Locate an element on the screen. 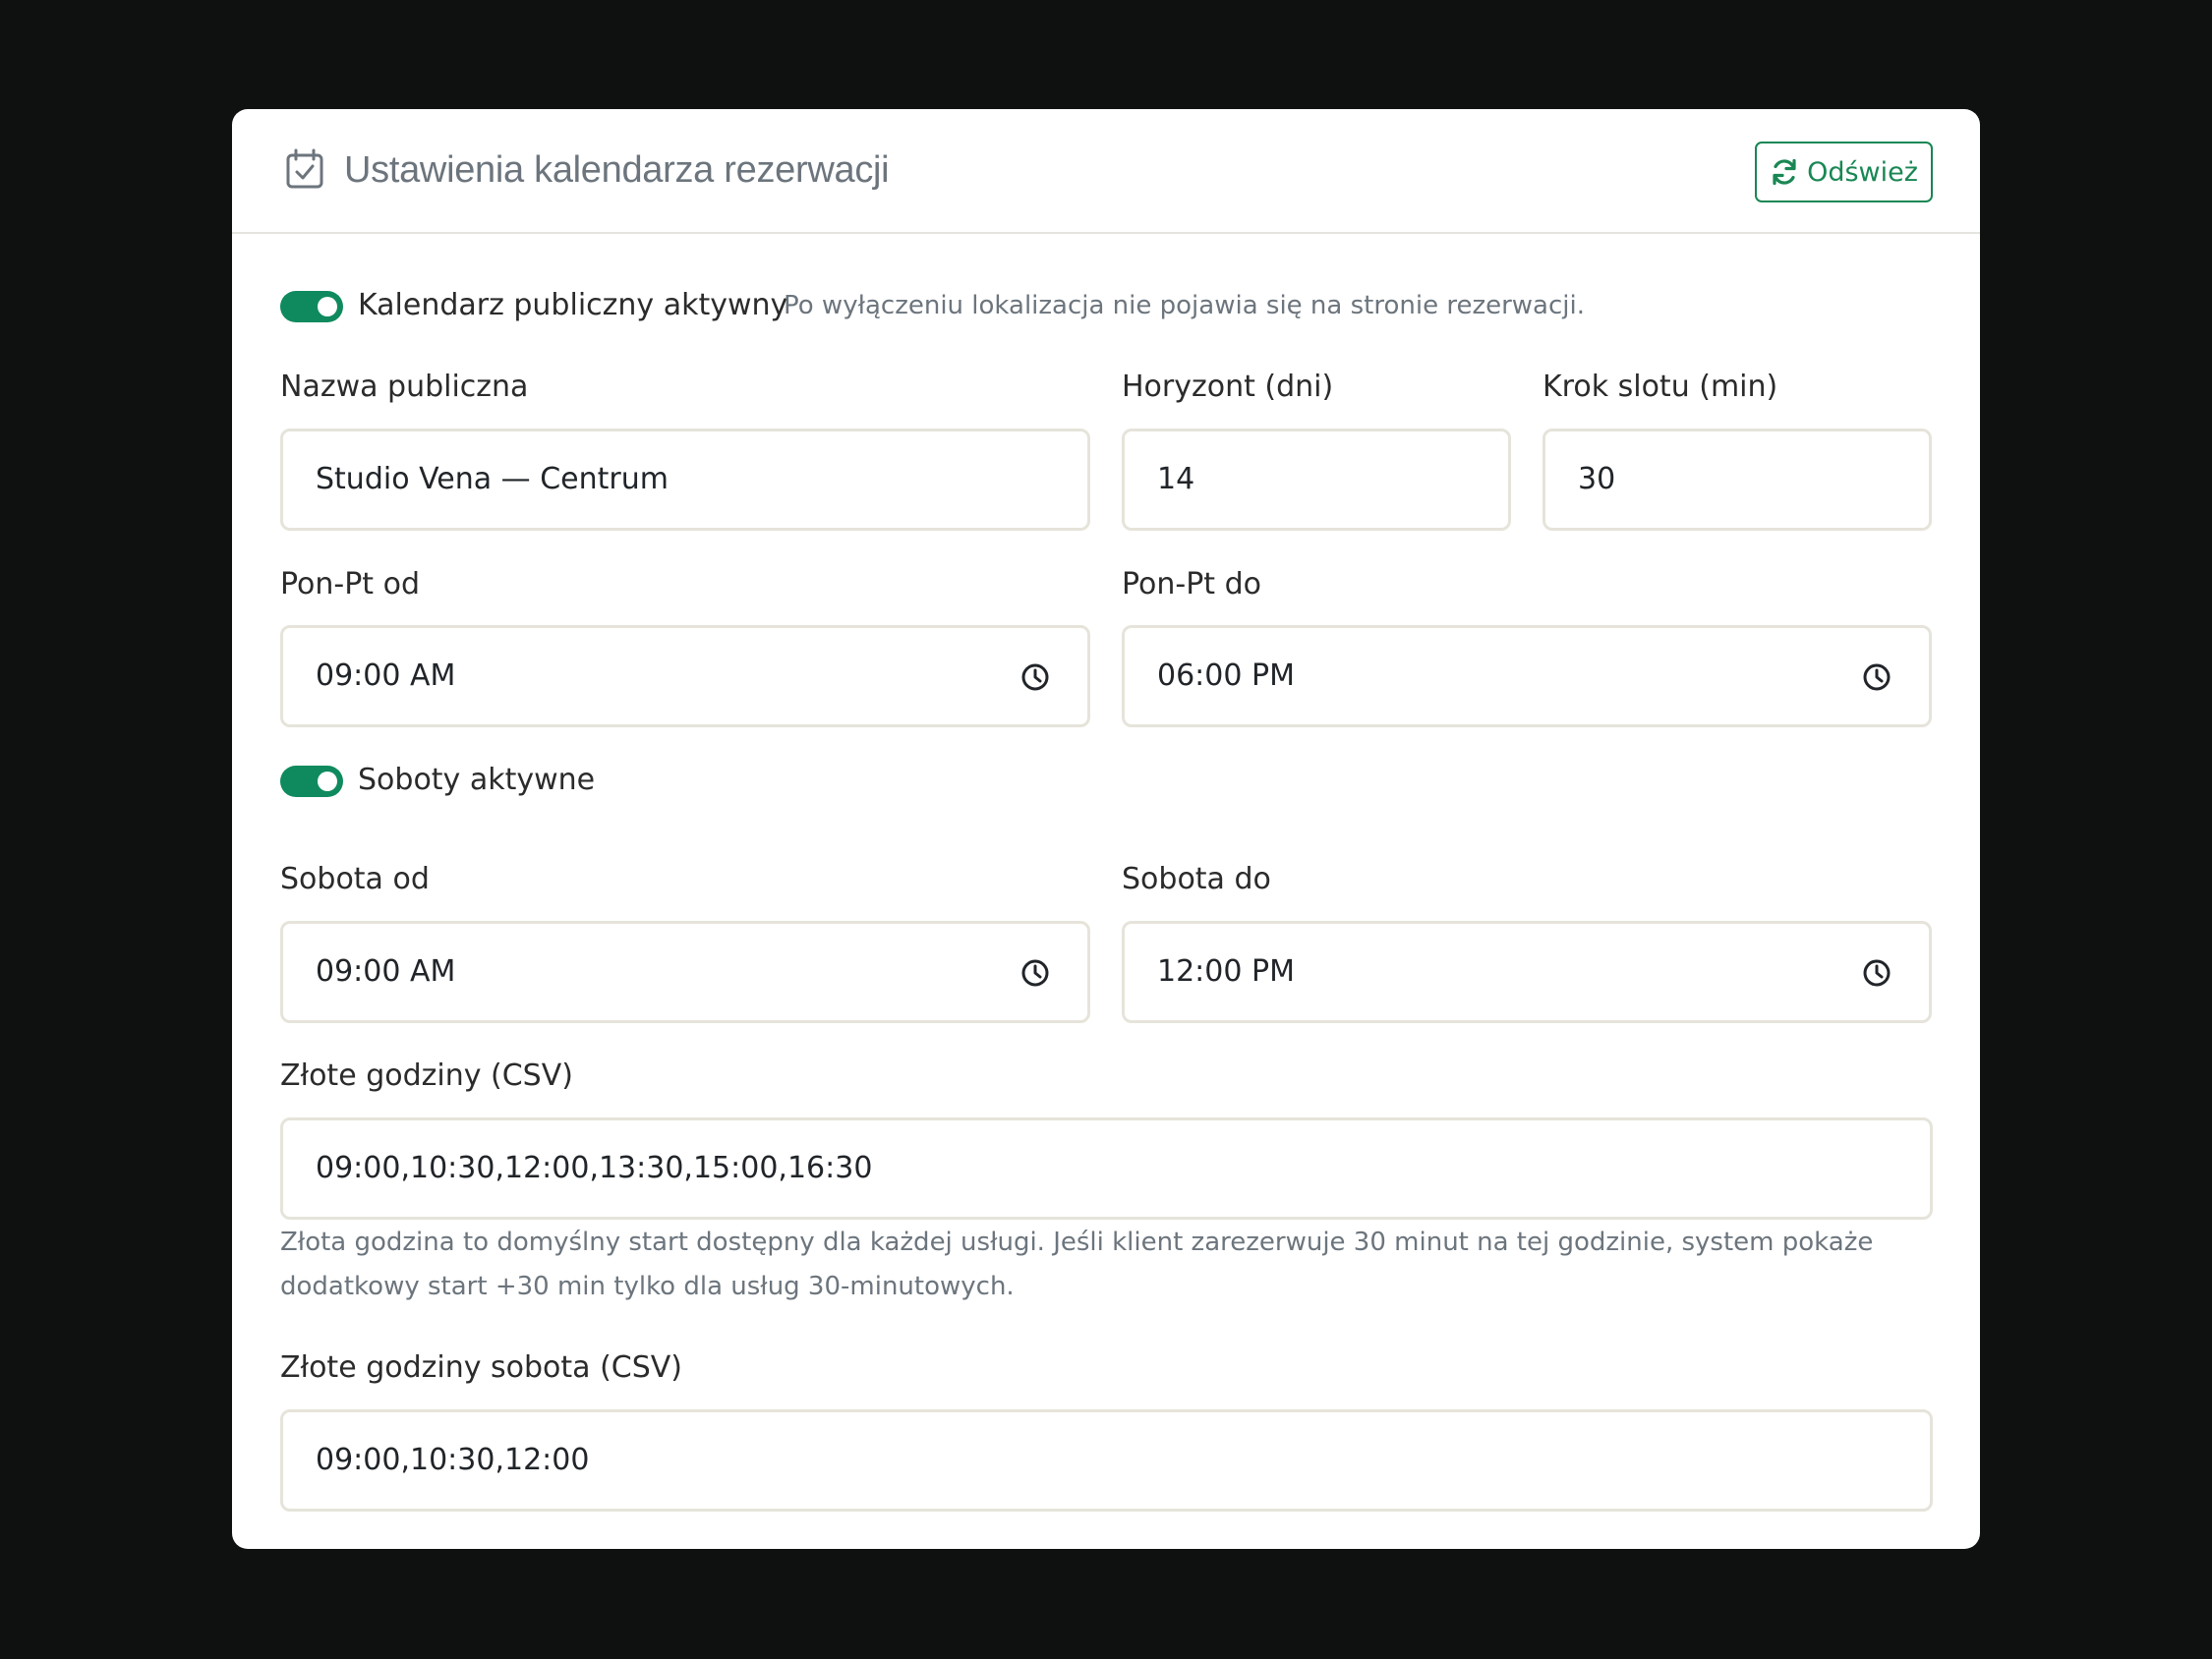  weekday-from-time-input: 09:00 AM is located at coordinates (685, 676).